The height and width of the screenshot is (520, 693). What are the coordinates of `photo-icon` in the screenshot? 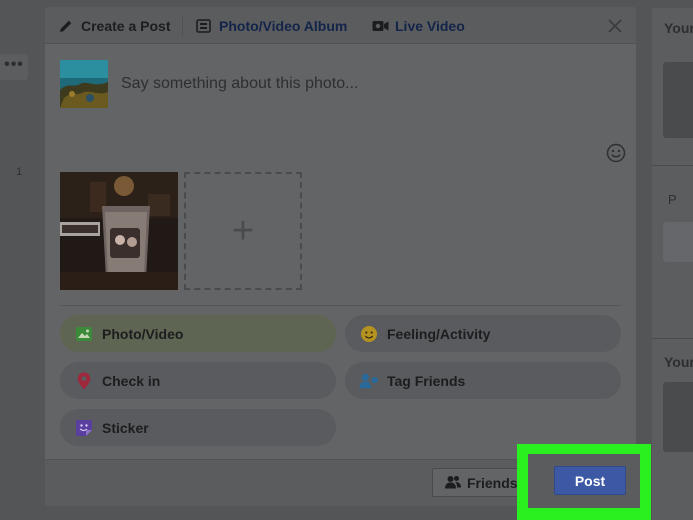 It's located at (84, 334).